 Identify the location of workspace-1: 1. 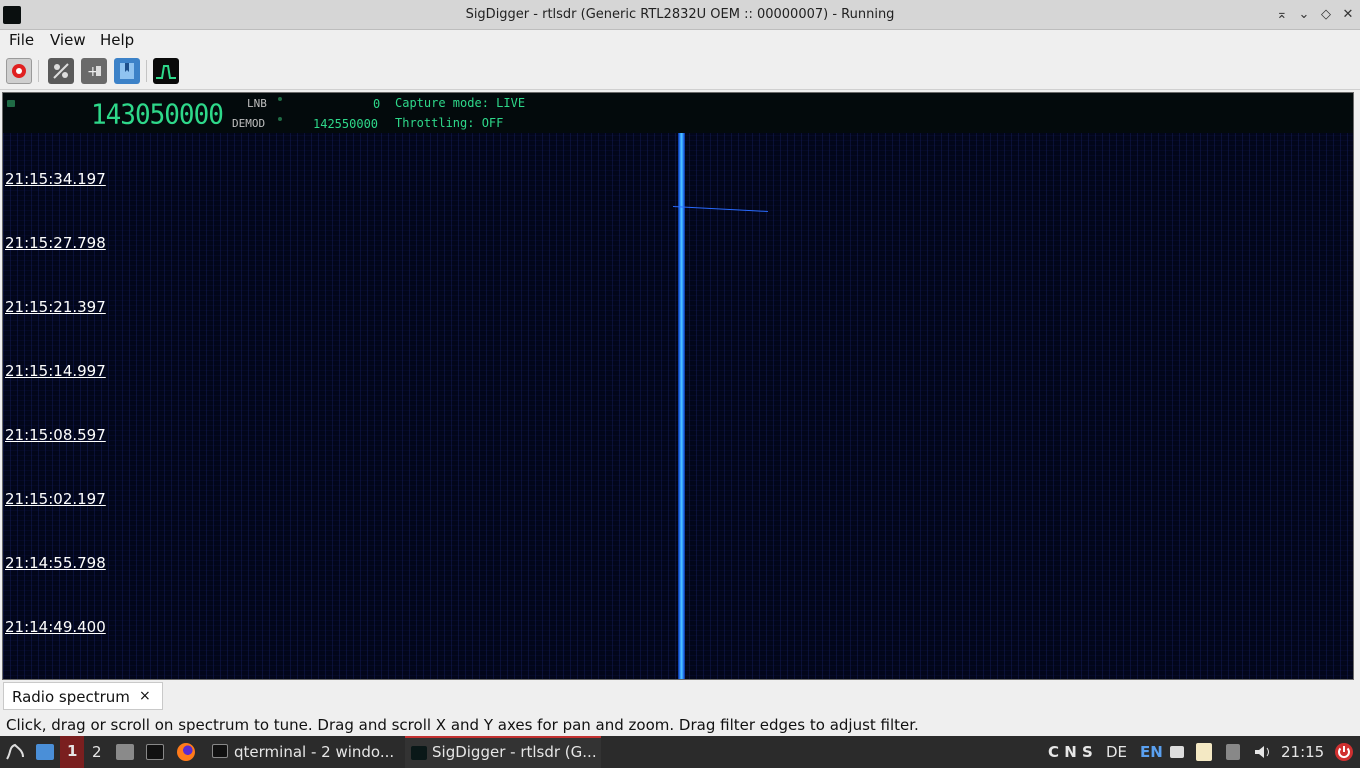
(72, 752).